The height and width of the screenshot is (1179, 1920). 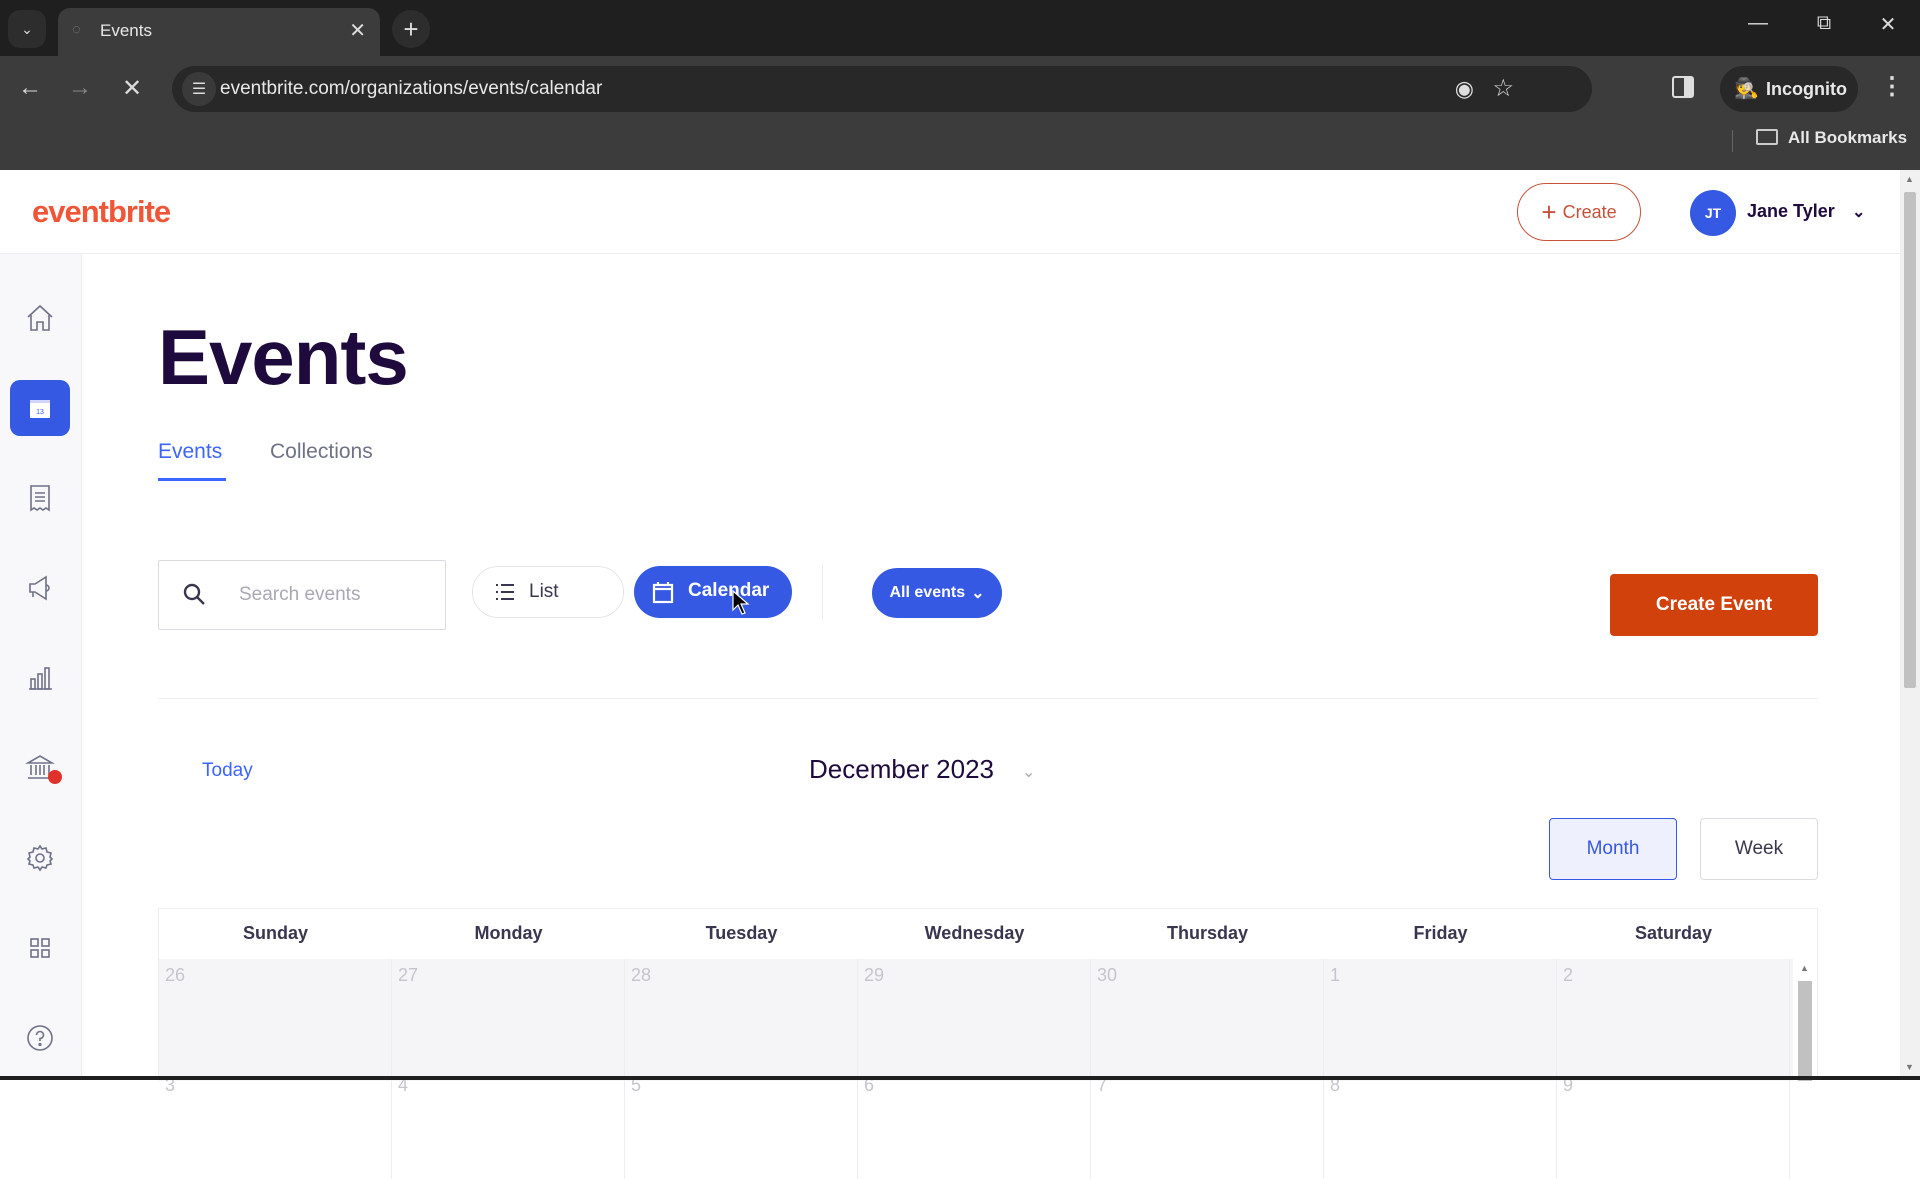 I want to click on sidebar: 13, so click(x=41, y=667).